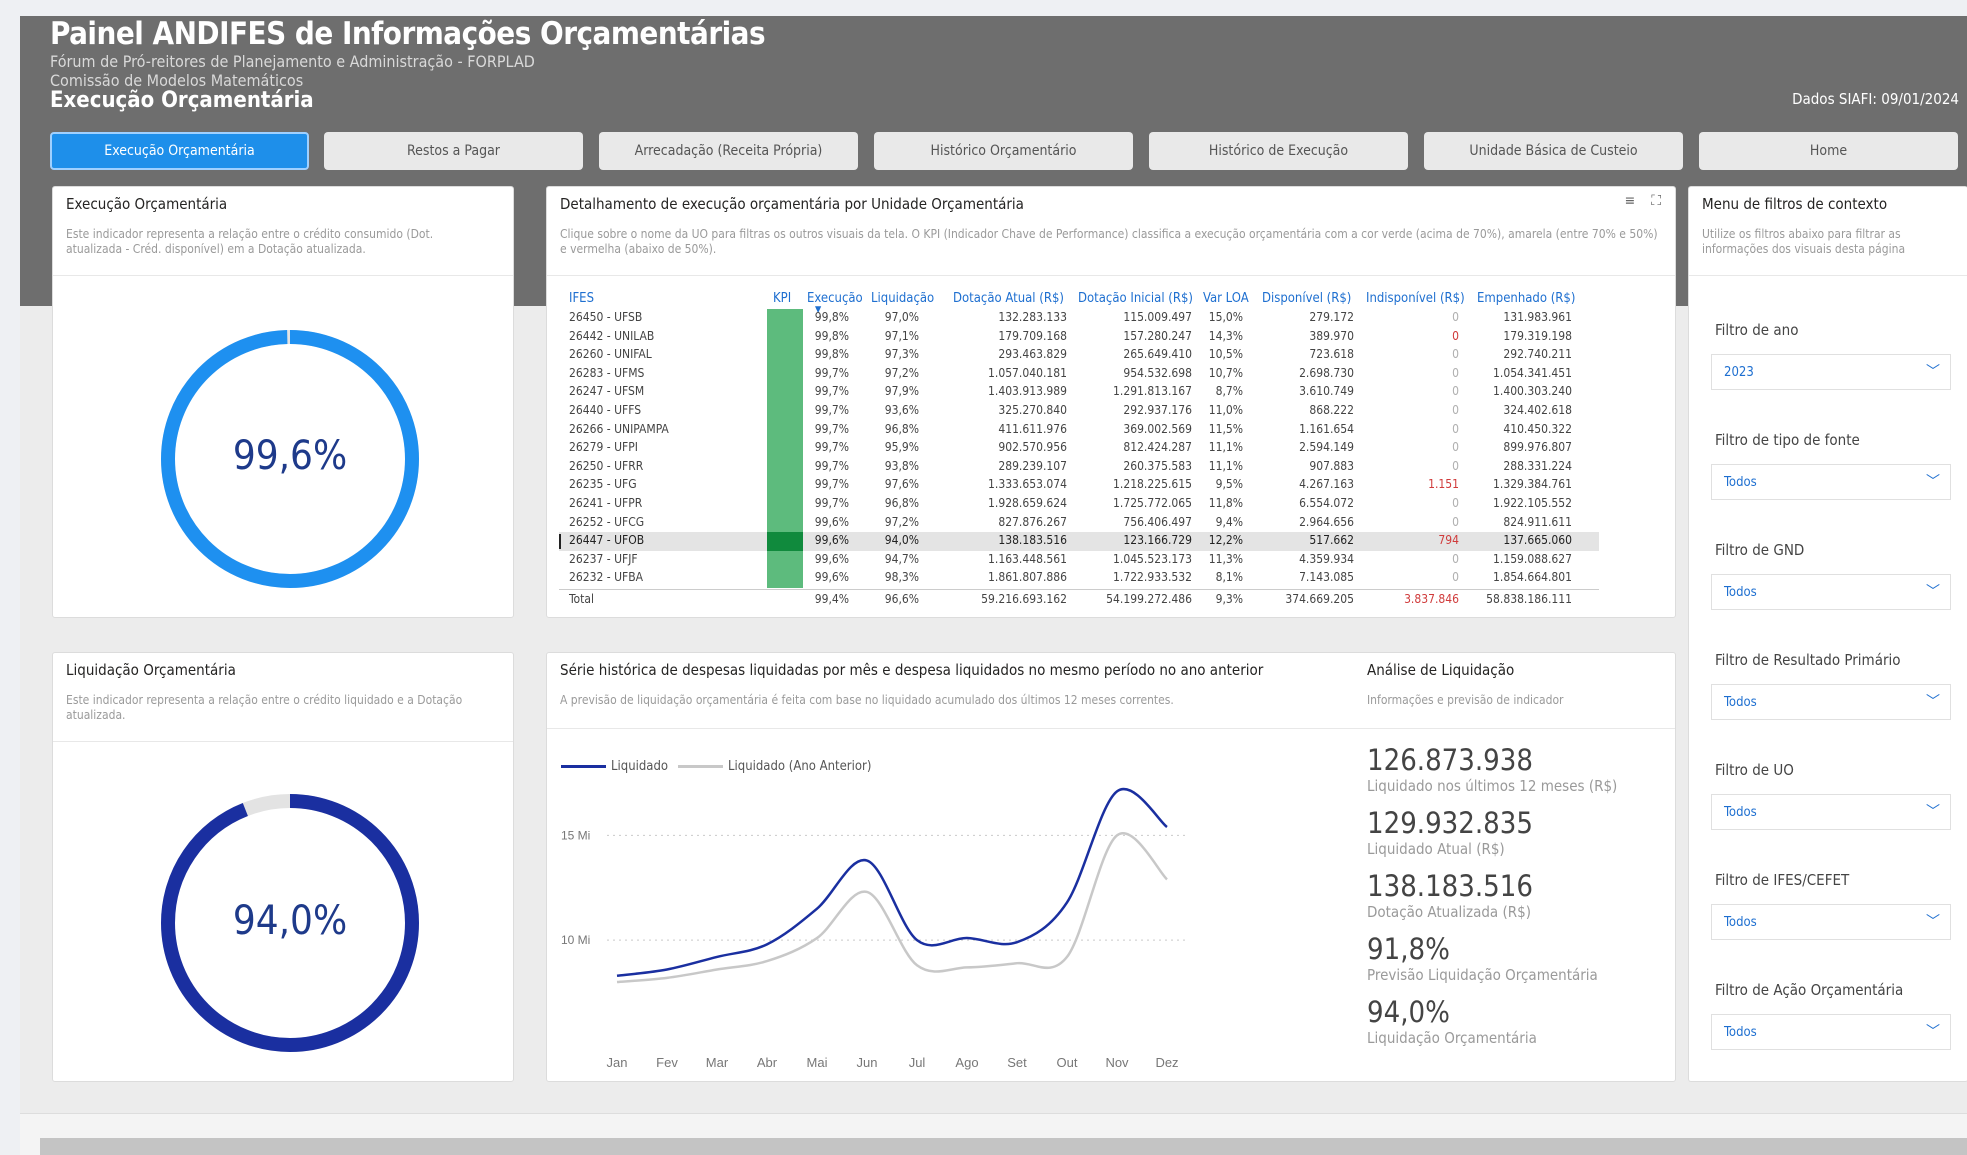 The width and height of the screenshot is (1967, 1155). Describe the element at coordinates (1629, 201) in the screenshot. I see `filter-icon: ≡` at that location.